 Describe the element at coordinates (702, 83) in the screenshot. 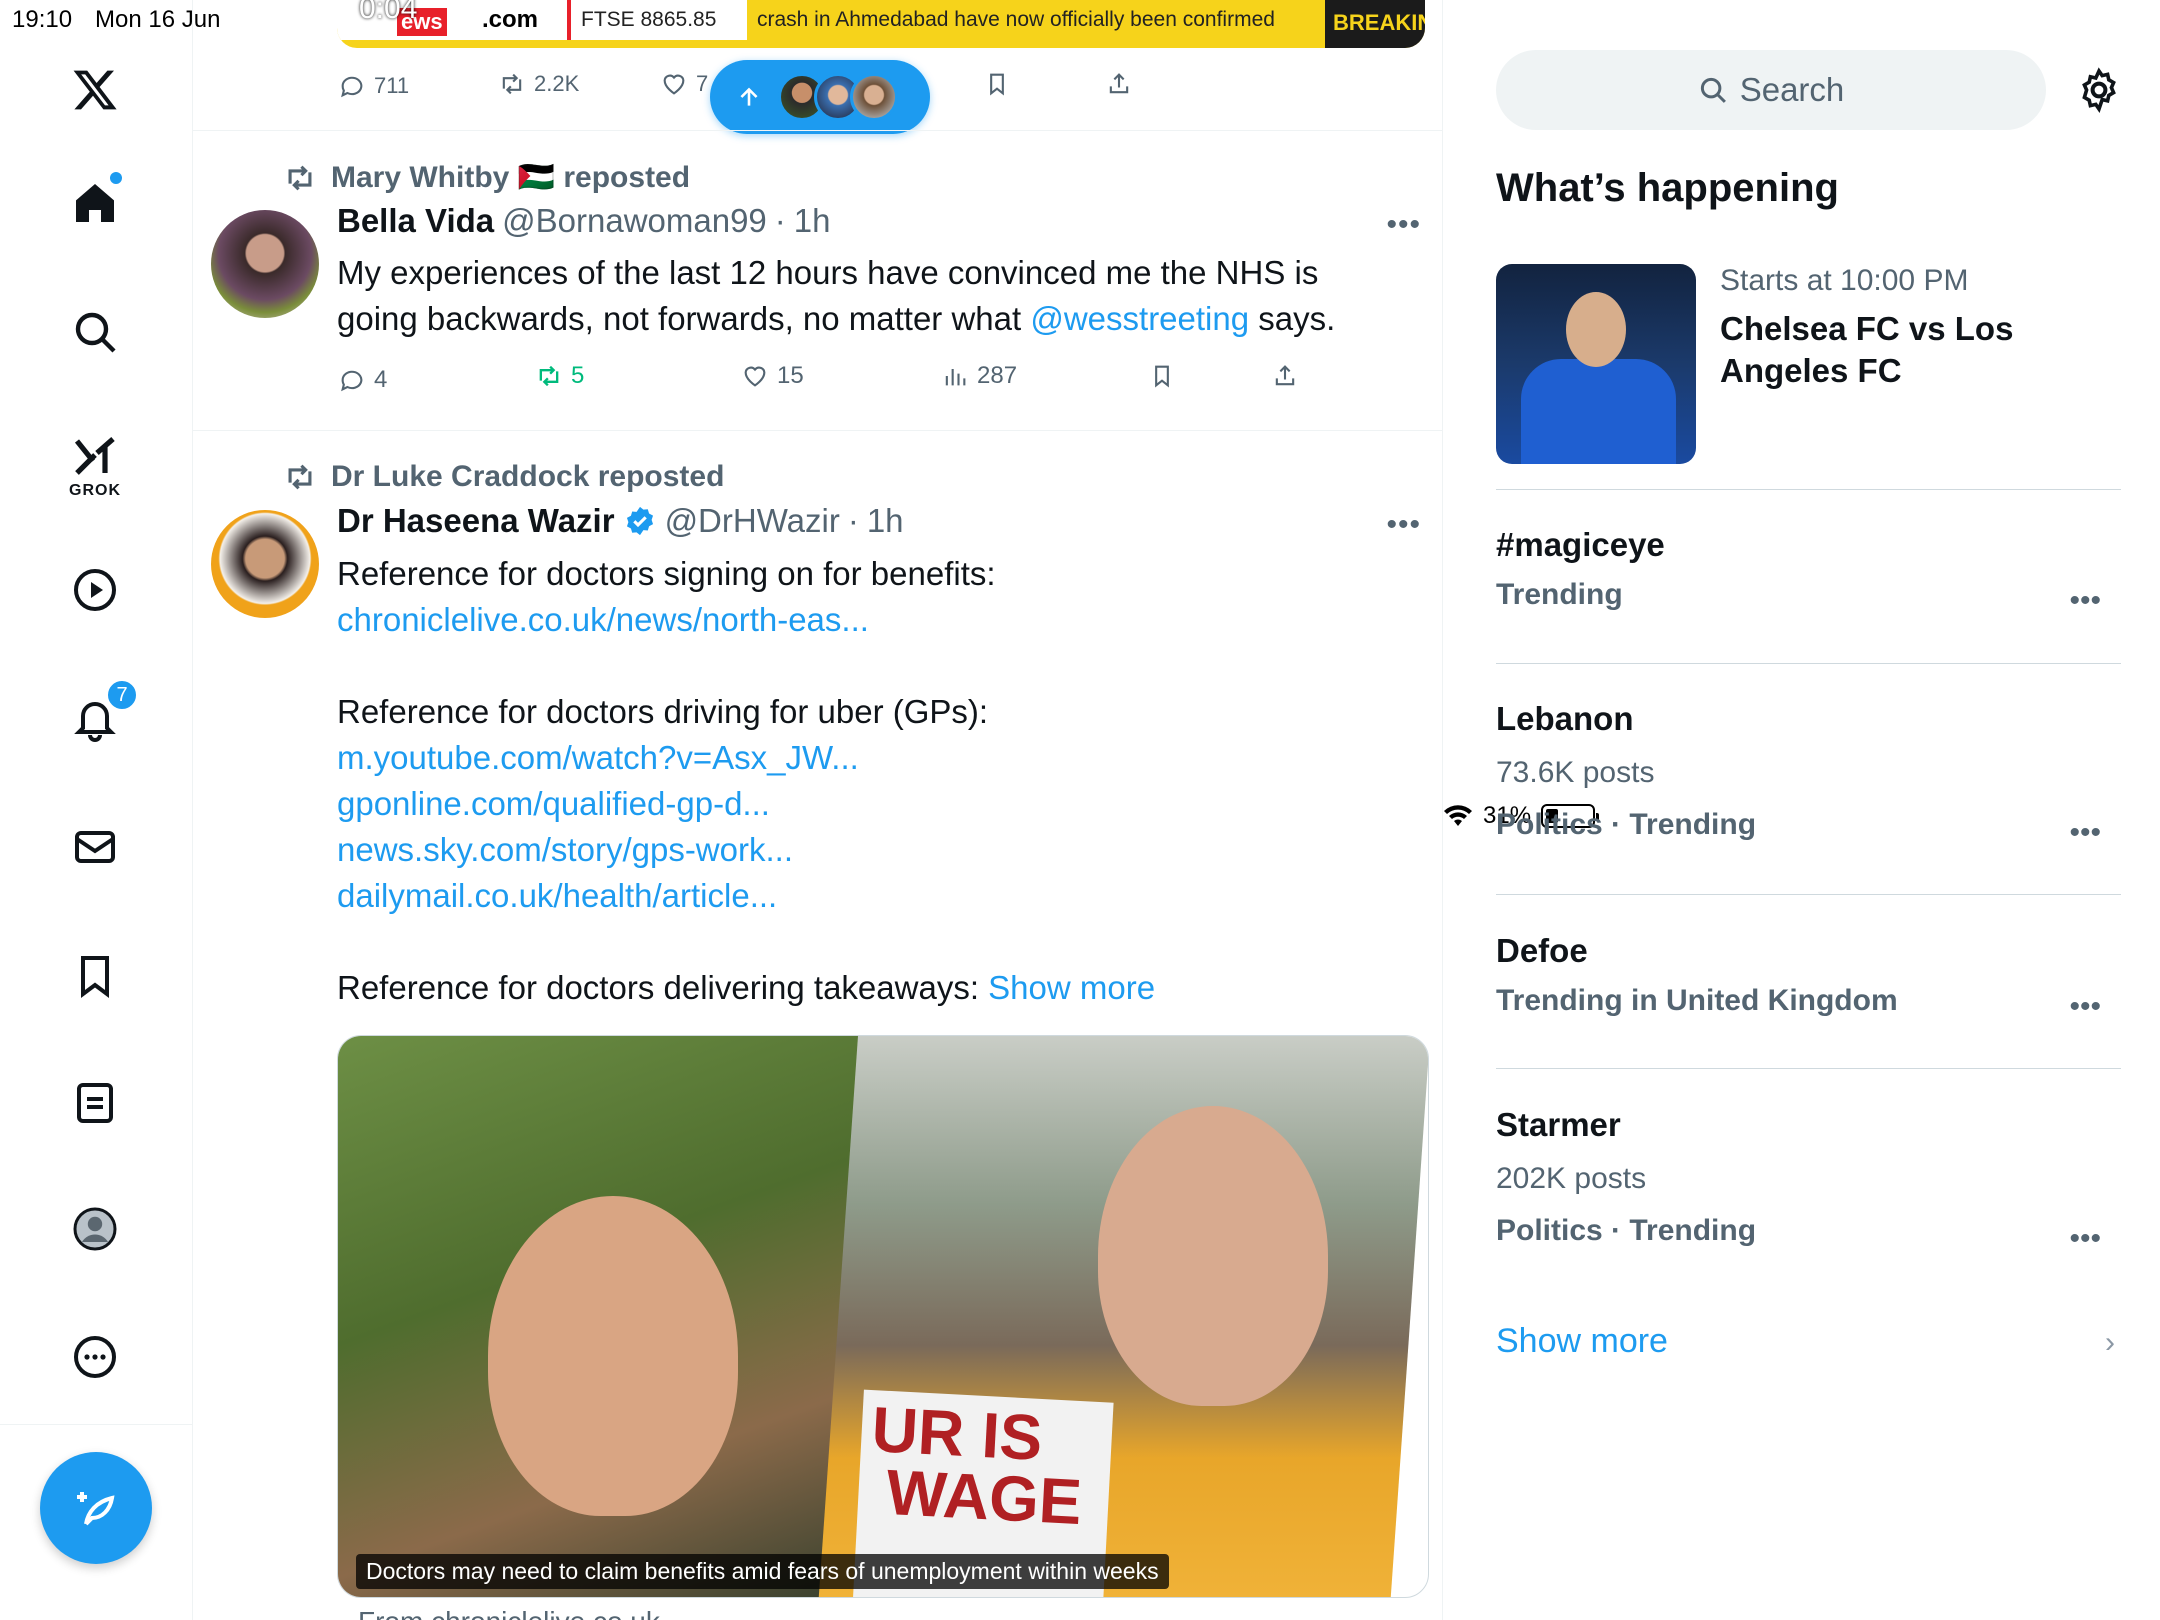

I see `like-count: 7` at that location.